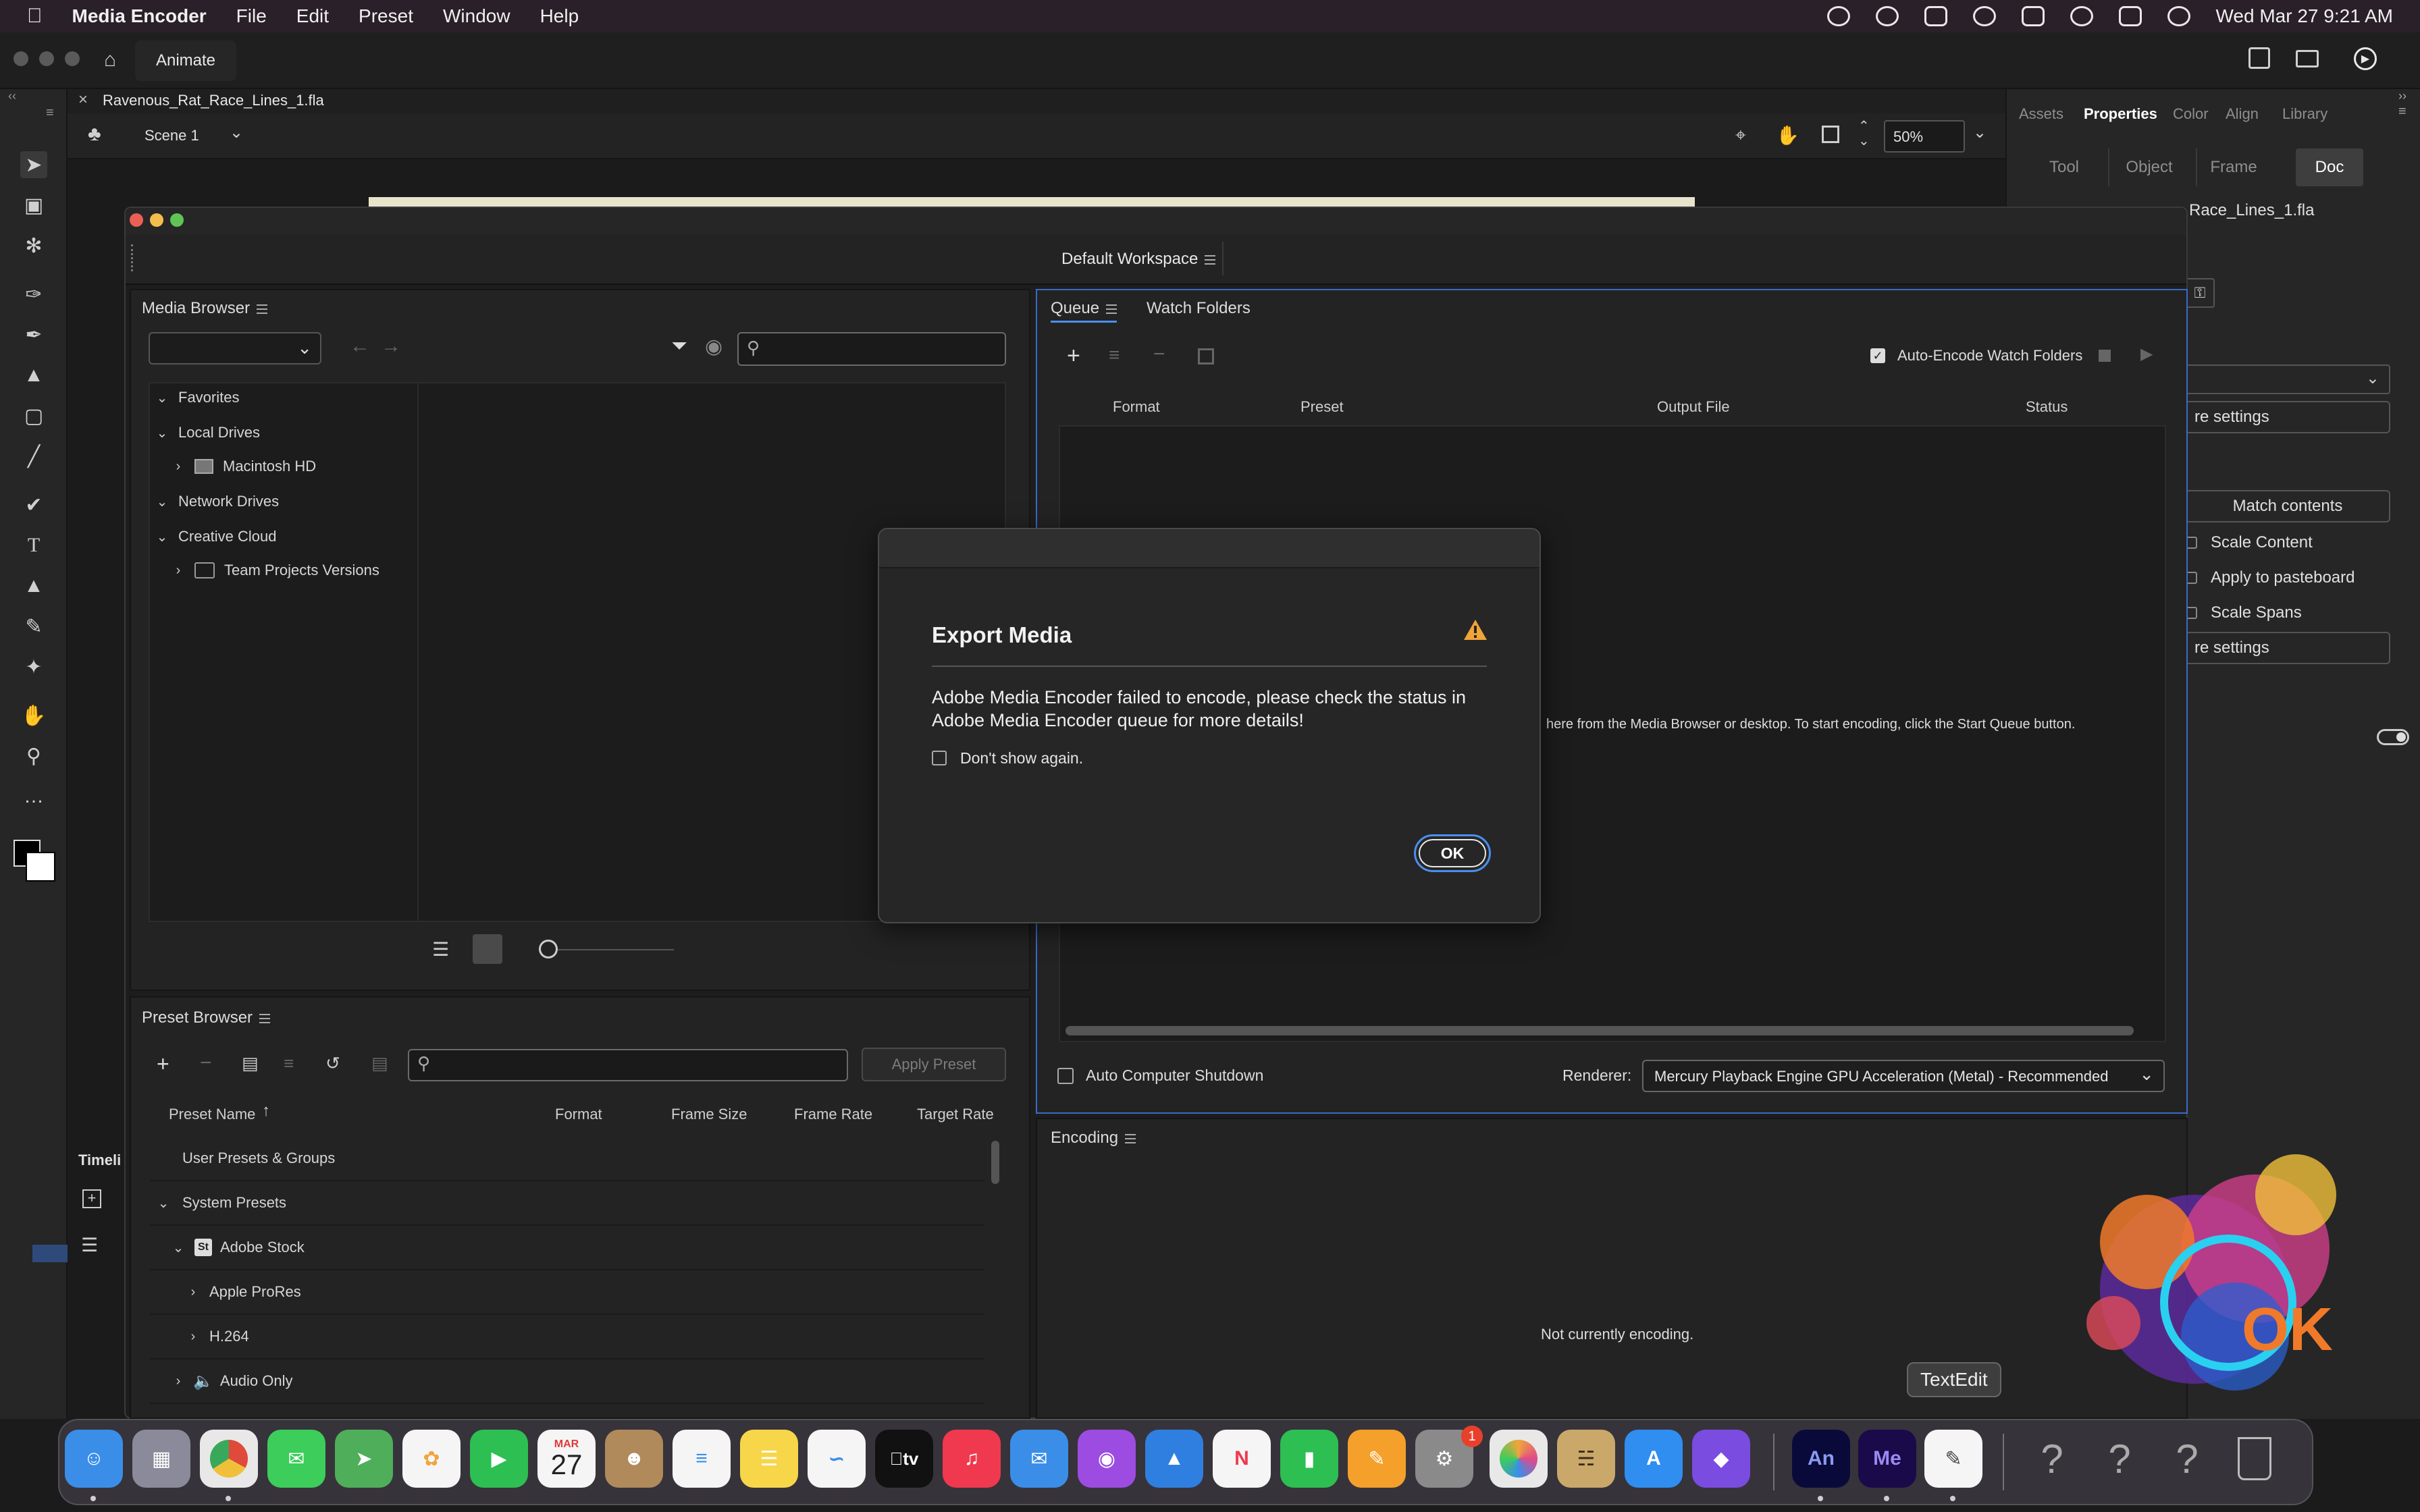 The width and height of the screenshot is (2420, 1512). What do you see at coordinates (1830, 134) in the screenshot?
I see `clip-icon` at bounding box center [1830, 134].